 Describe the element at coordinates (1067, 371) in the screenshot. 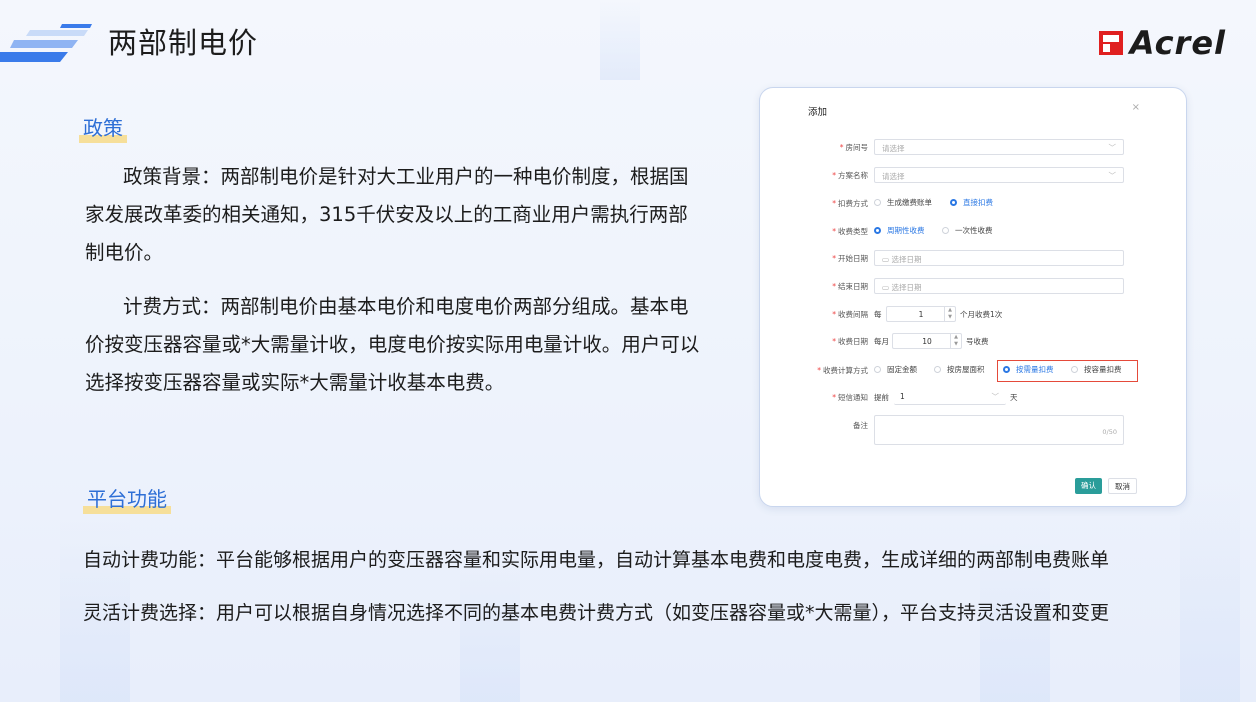

I see `highlight-box` at that location.